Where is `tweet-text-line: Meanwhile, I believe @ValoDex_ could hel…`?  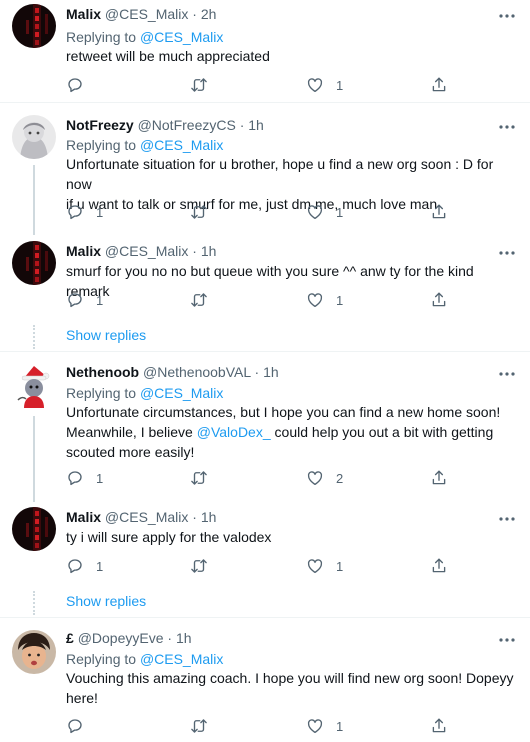 tweet-text-line: Meanwhile, I believe @ValoDex_ could hel… is located at coordinates (291, 432).